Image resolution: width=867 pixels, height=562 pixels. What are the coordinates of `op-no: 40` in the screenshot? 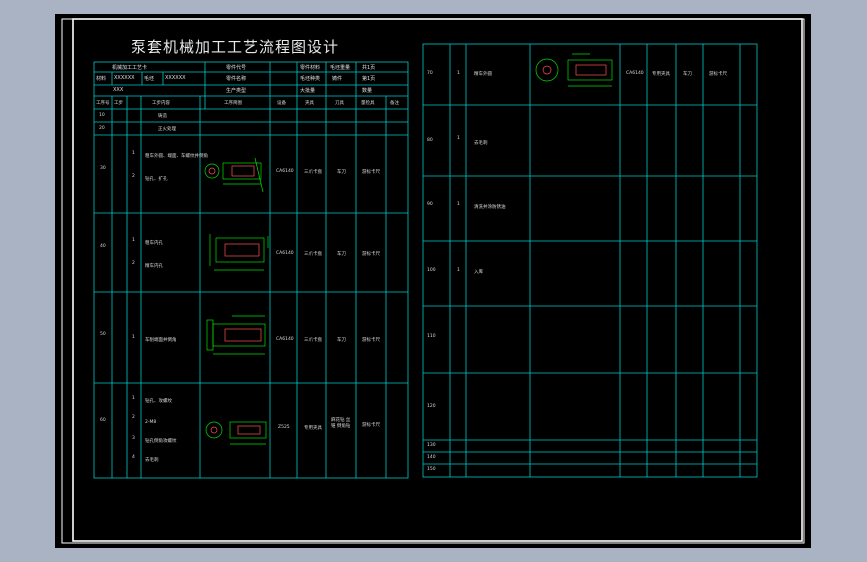 It's located at (103, 246).